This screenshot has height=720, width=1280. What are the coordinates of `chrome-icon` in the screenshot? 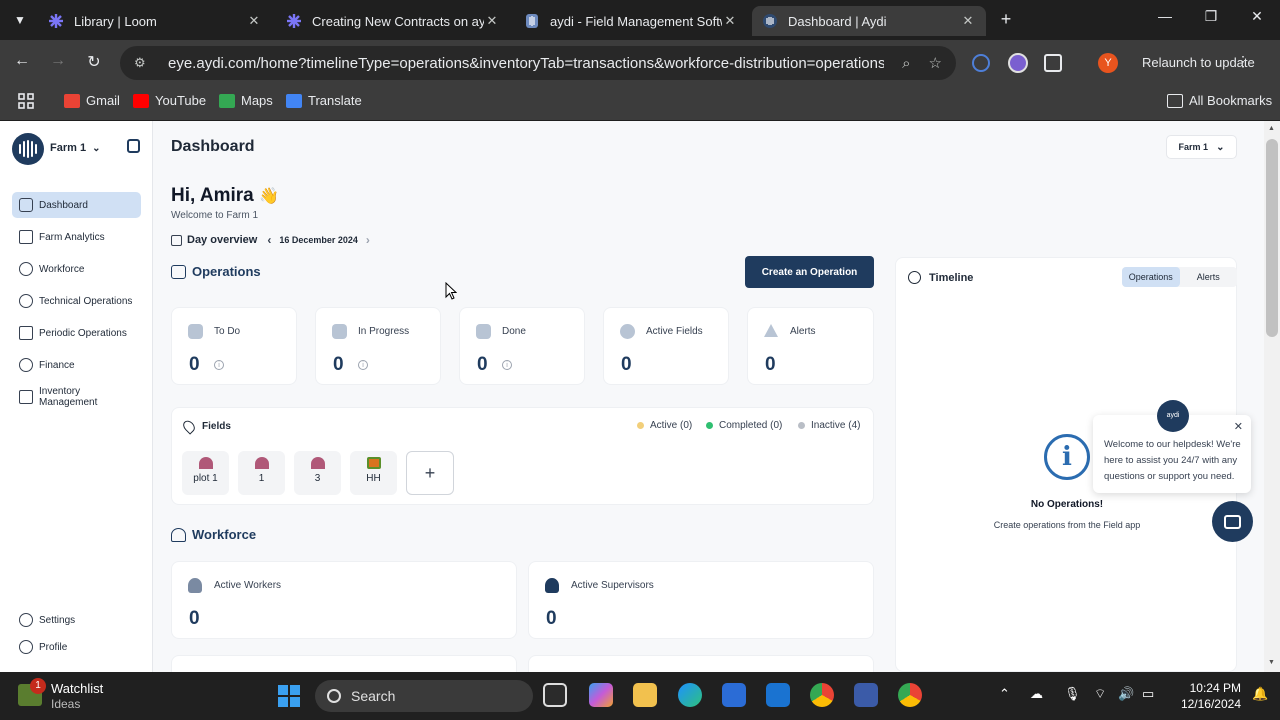 It's located at (822, 695).